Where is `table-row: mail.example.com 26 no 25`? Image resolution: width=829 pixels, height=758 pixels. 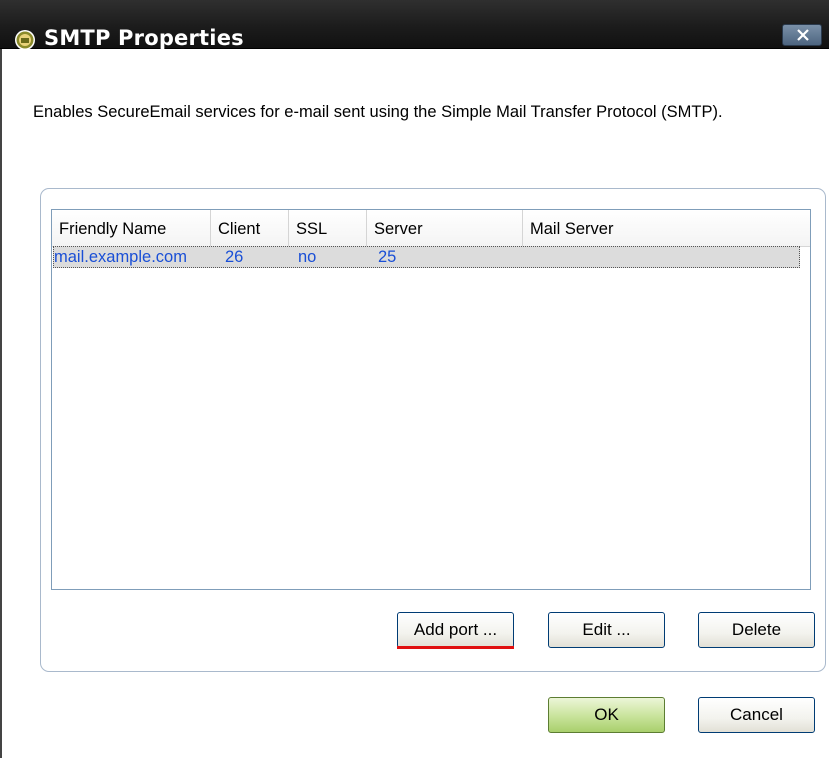 table-row: mail.example.com 26 no 25 is located at coordinates (426, 257).